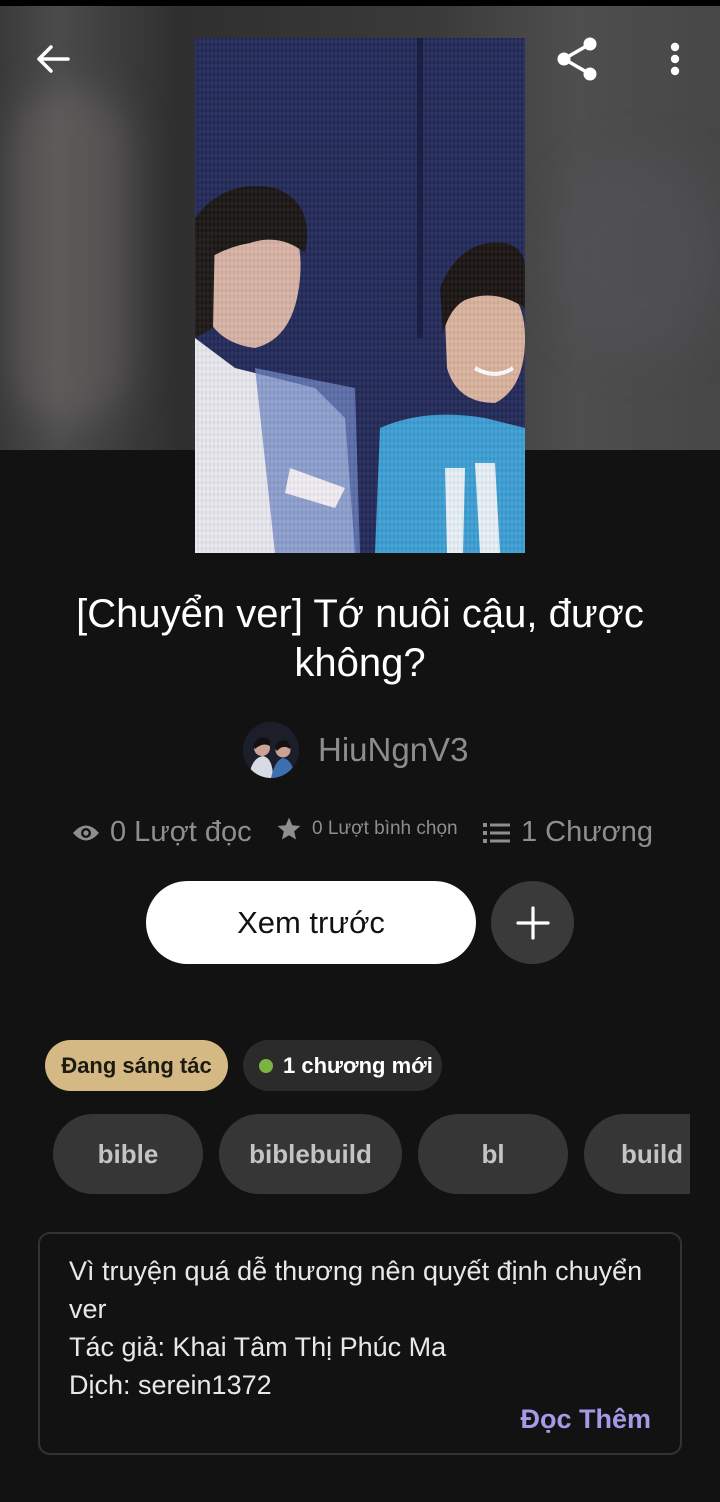 The height and width of the screenshot is (1502, 720). I want to click on tag-chip: bible, so click(128, 1154).